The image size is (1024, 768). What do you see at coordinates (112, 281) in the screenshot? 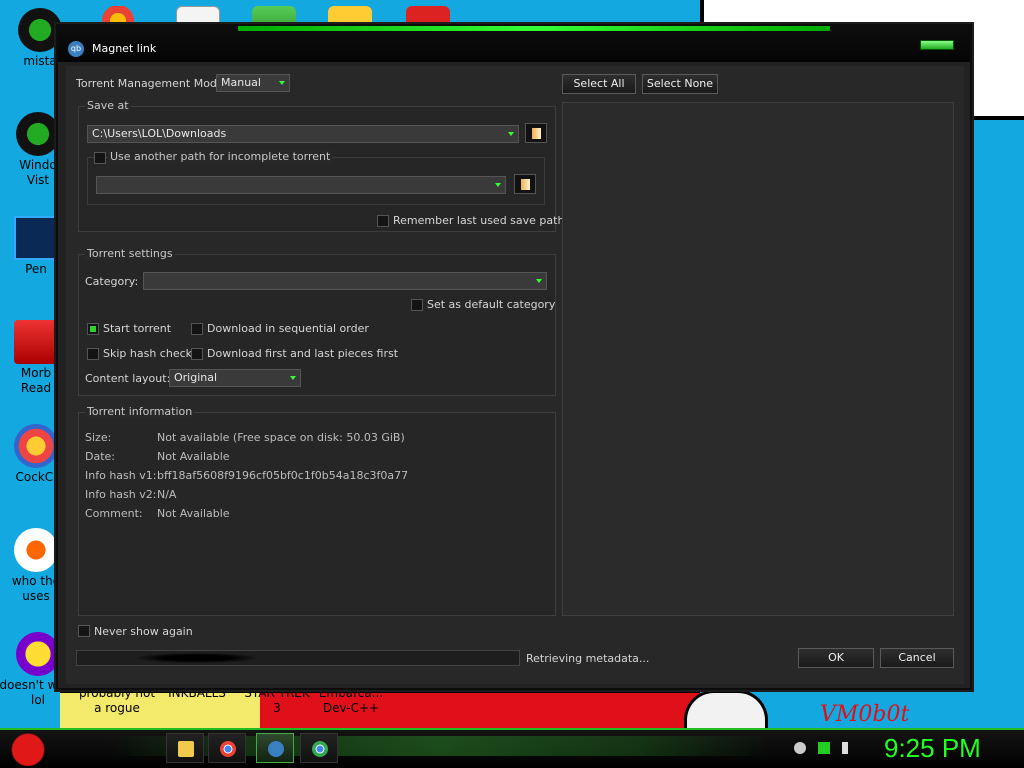
I see `category-label: Category:` at bounding box center [112, 281].